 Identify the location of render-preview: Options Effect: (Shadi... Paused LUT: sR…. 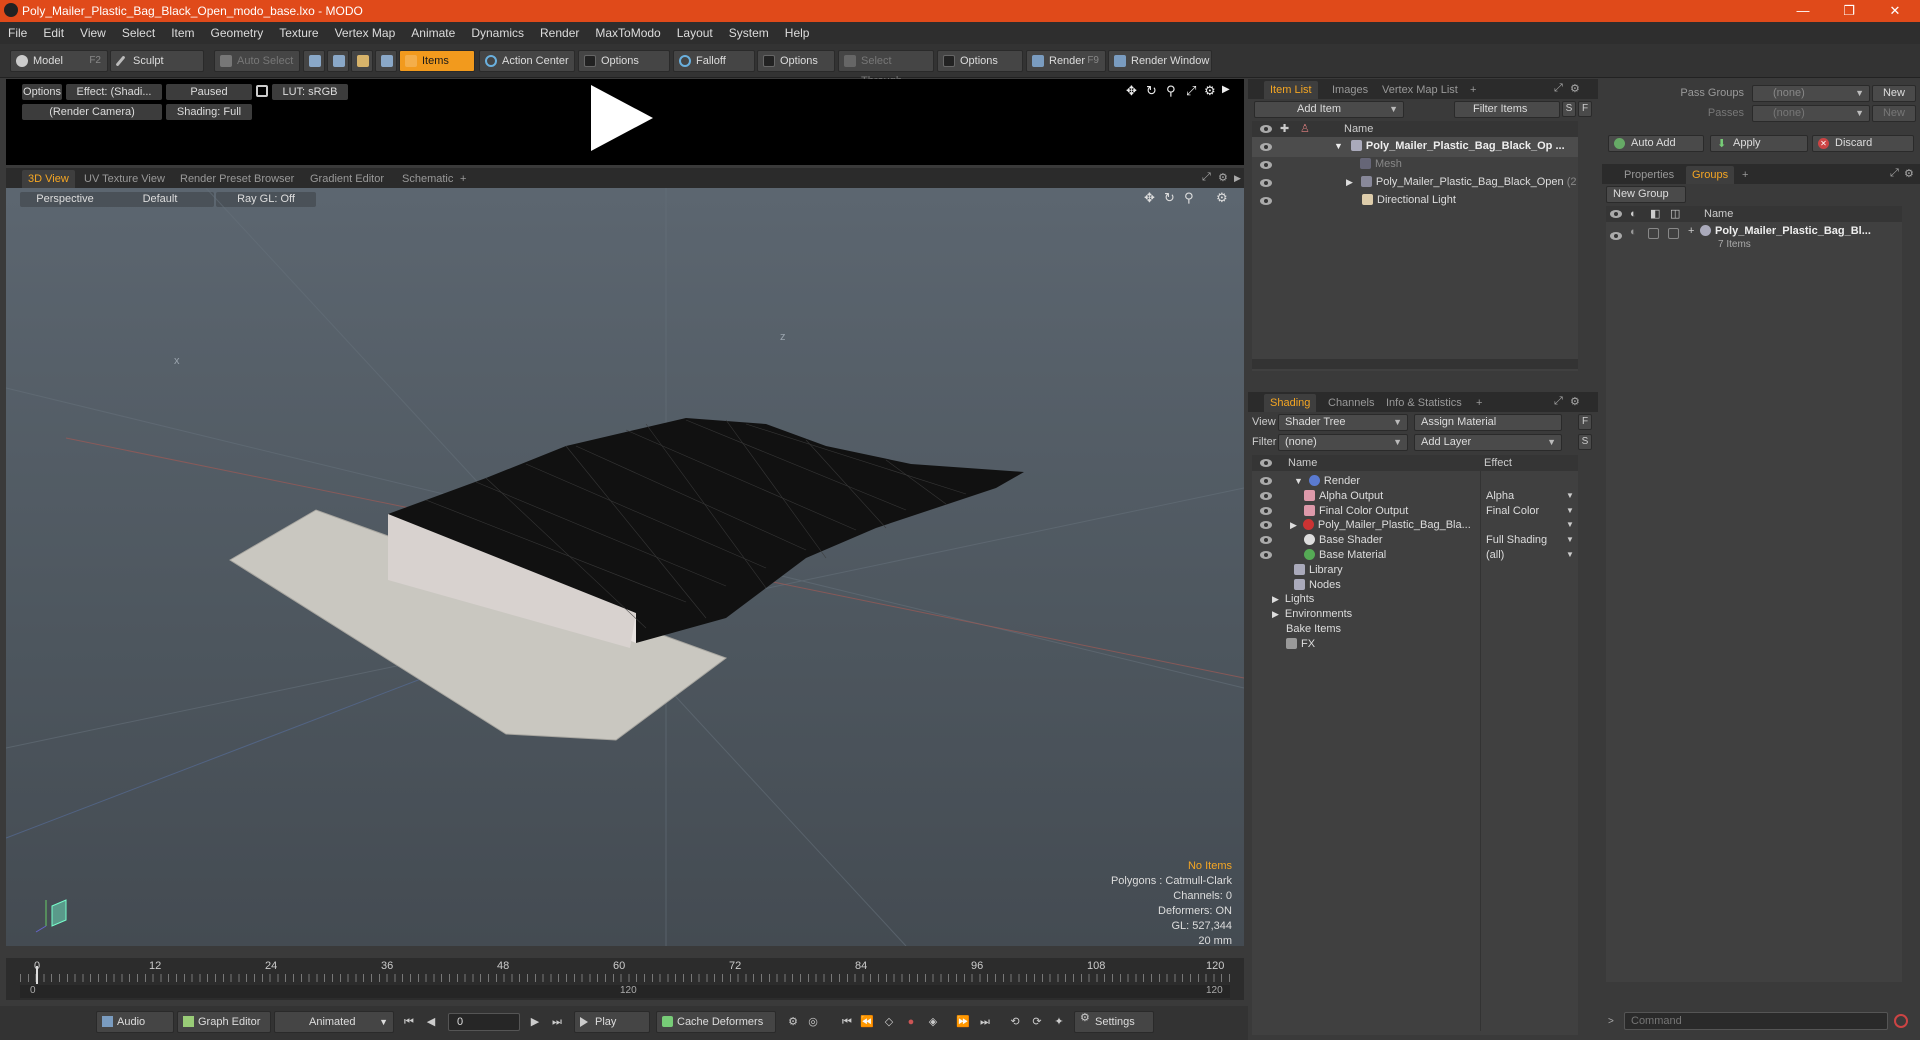
(625, 122).